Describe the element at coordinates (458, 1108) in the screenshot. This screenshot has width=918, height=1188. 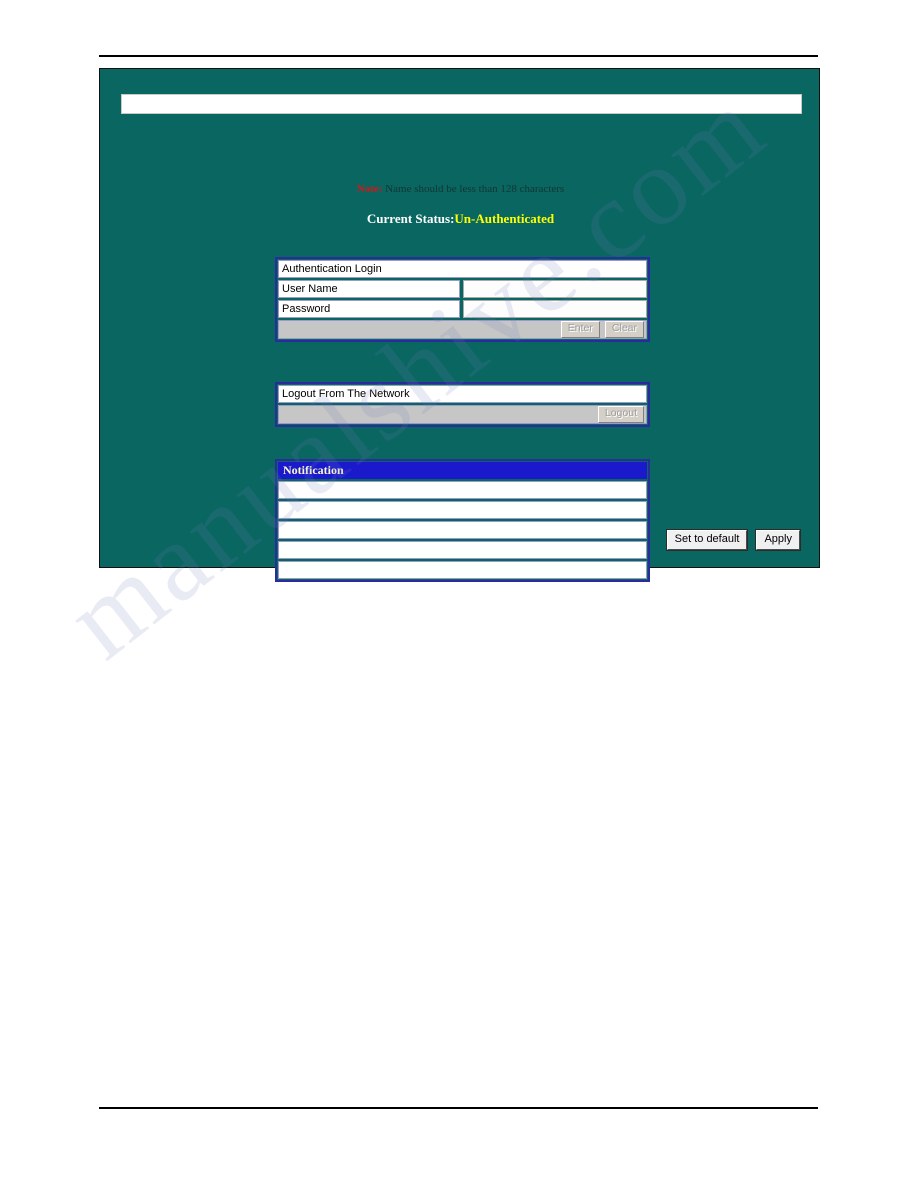
I see `page-footer-rule` at that location.